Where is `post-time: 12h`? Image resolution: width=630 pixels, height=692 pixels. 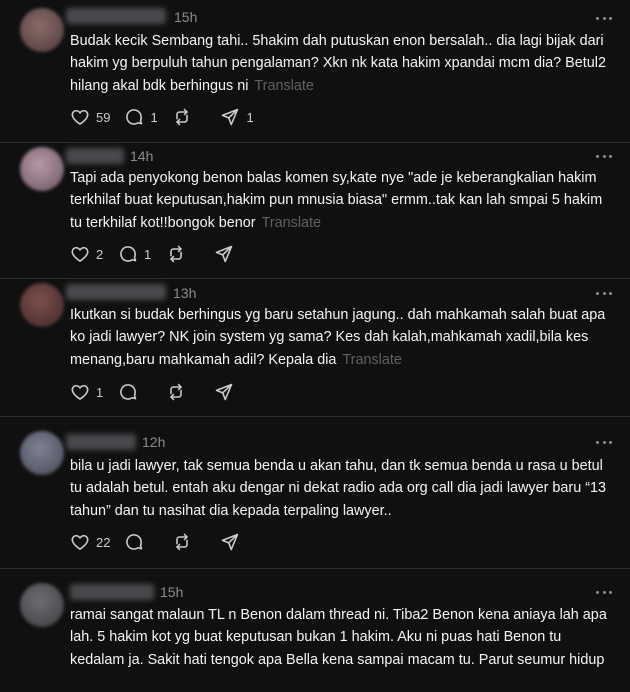
post-time: 12h is located at coordinates (154, 442).